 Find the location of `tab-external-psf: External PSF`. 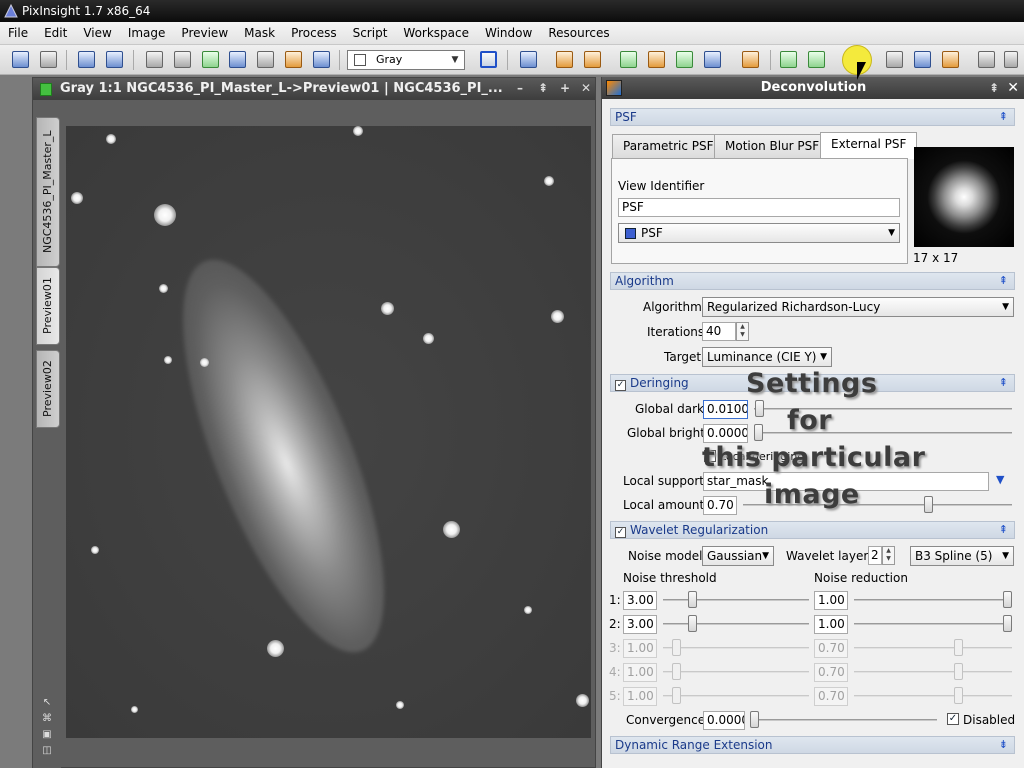

tab-external-psf: External PSF is located at coordinates (869, 145).